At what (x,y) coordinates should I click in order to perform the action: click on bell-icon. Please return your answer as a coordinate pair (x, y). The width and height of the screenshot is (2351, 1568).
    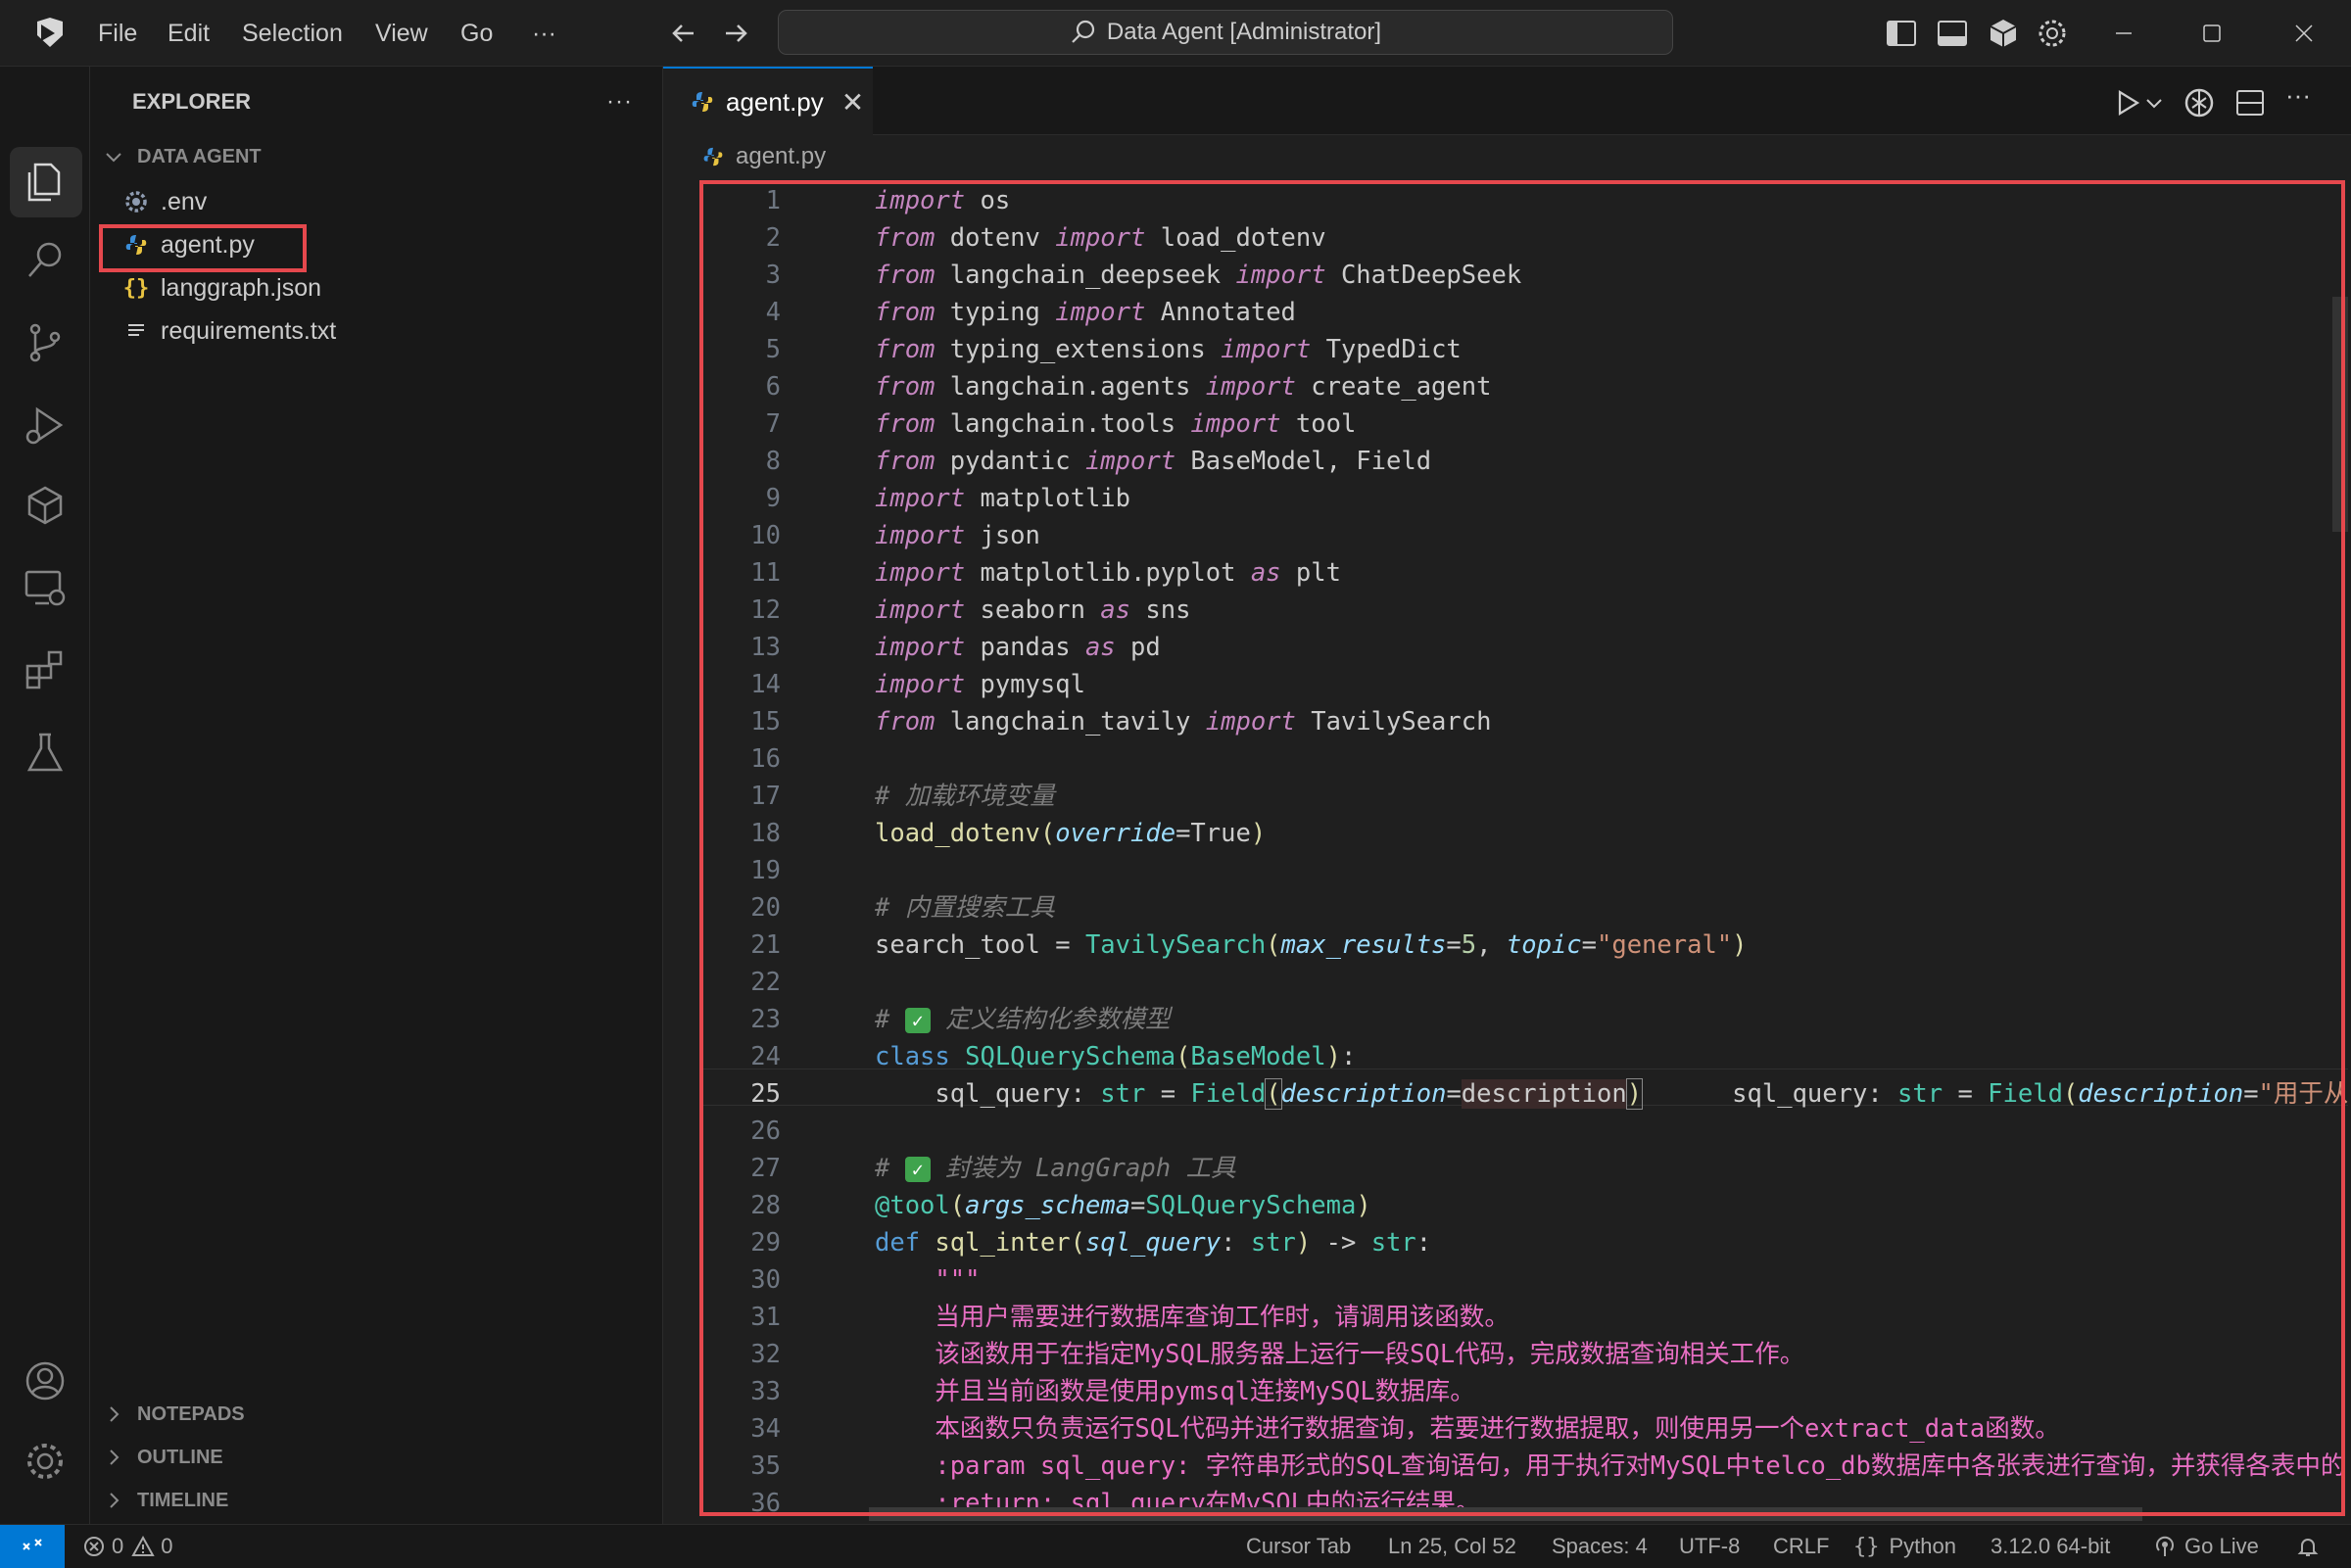
    Looking at the image, I should click on (2308, 1548).